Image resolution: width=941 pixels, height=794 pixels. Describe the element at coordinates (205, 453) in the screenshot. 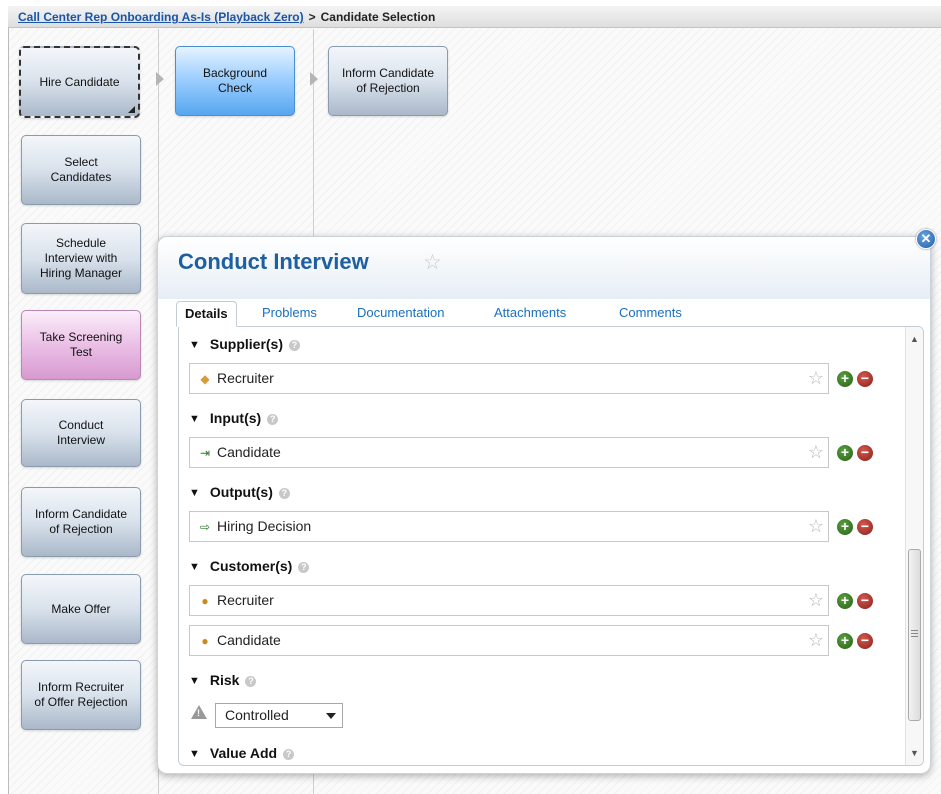

I see `input-arrow-icon: ⇥` at that location.